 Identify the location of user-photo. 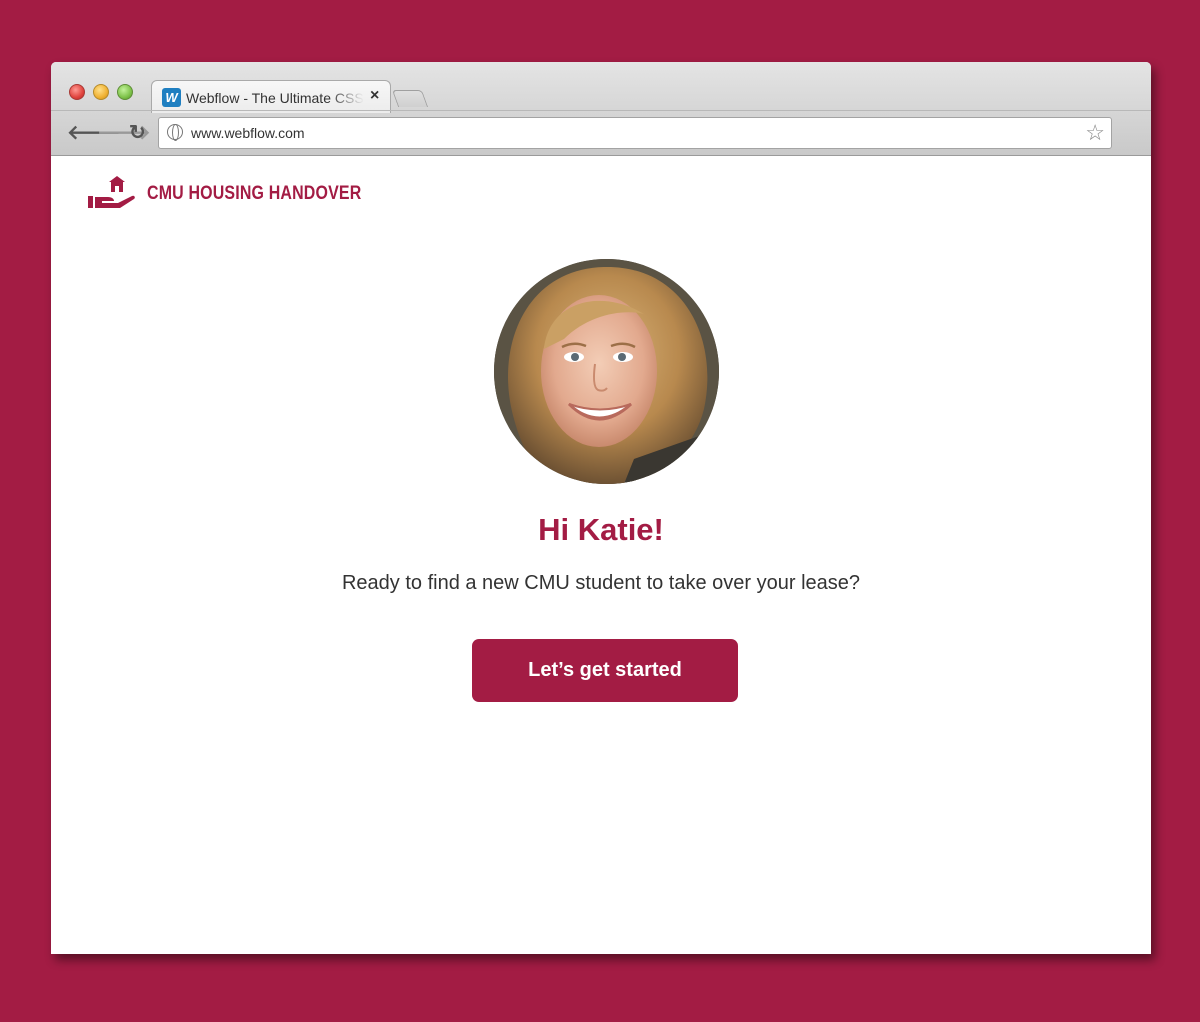
(606, 371).